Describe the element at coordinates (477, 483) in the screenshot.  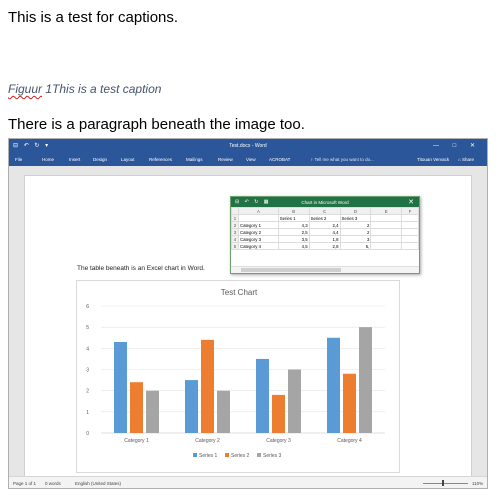
I see `zoom-level: 110%` at that location.